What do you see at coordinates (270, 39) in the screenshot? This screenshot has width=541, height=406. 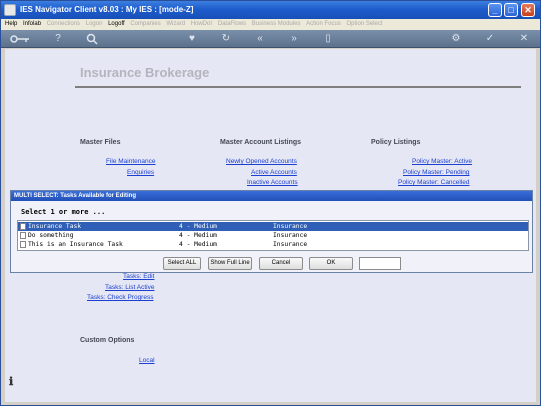 I see `toolbar: ? ♥ ↻ « » ▯ ⚙ ✓ ✕` at bounding box center [270, 39].